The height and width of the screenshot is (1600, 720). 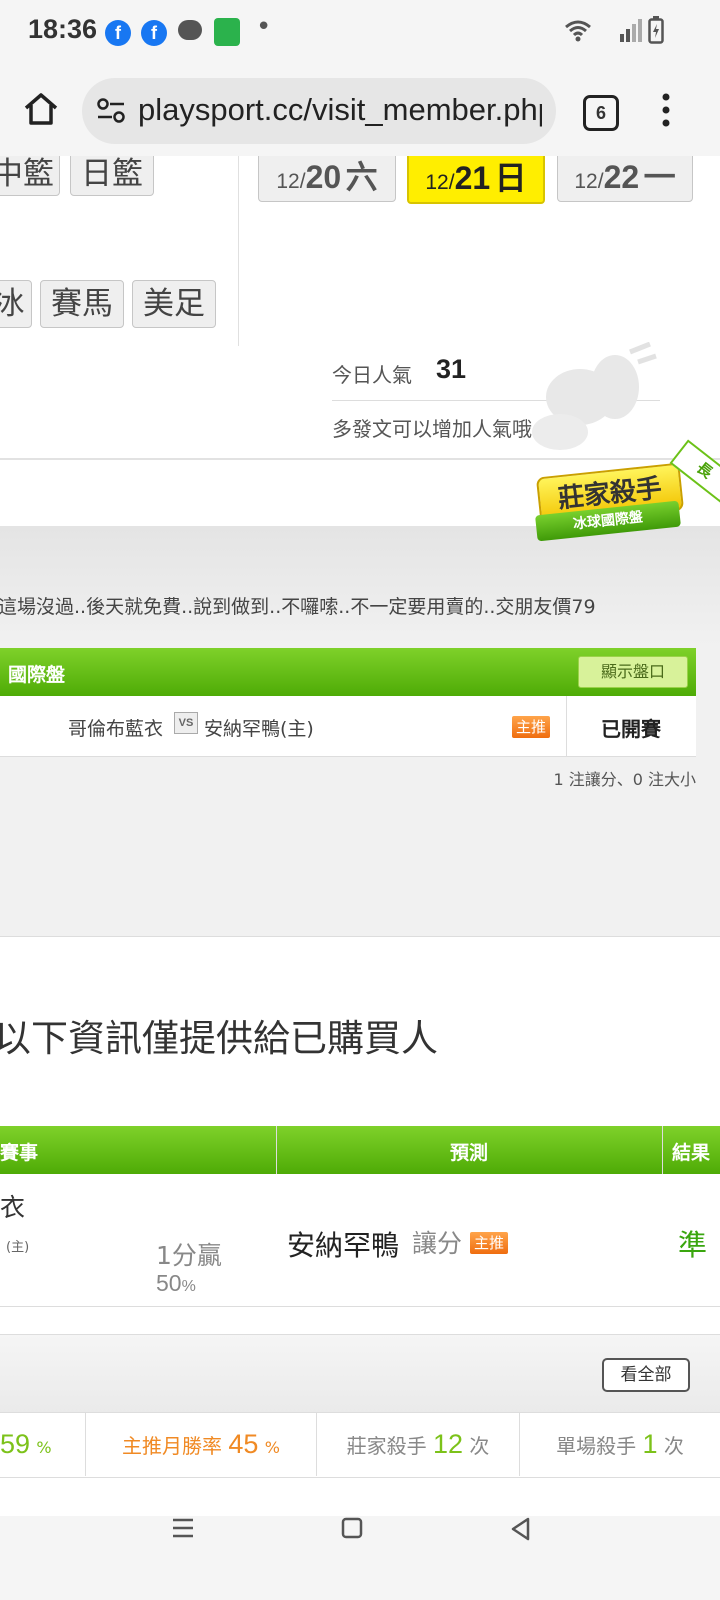 What do you see at coordinates (520, 1529) in the screenshot?
I see `back-nav-icon` at bounding box center [520, 1529].